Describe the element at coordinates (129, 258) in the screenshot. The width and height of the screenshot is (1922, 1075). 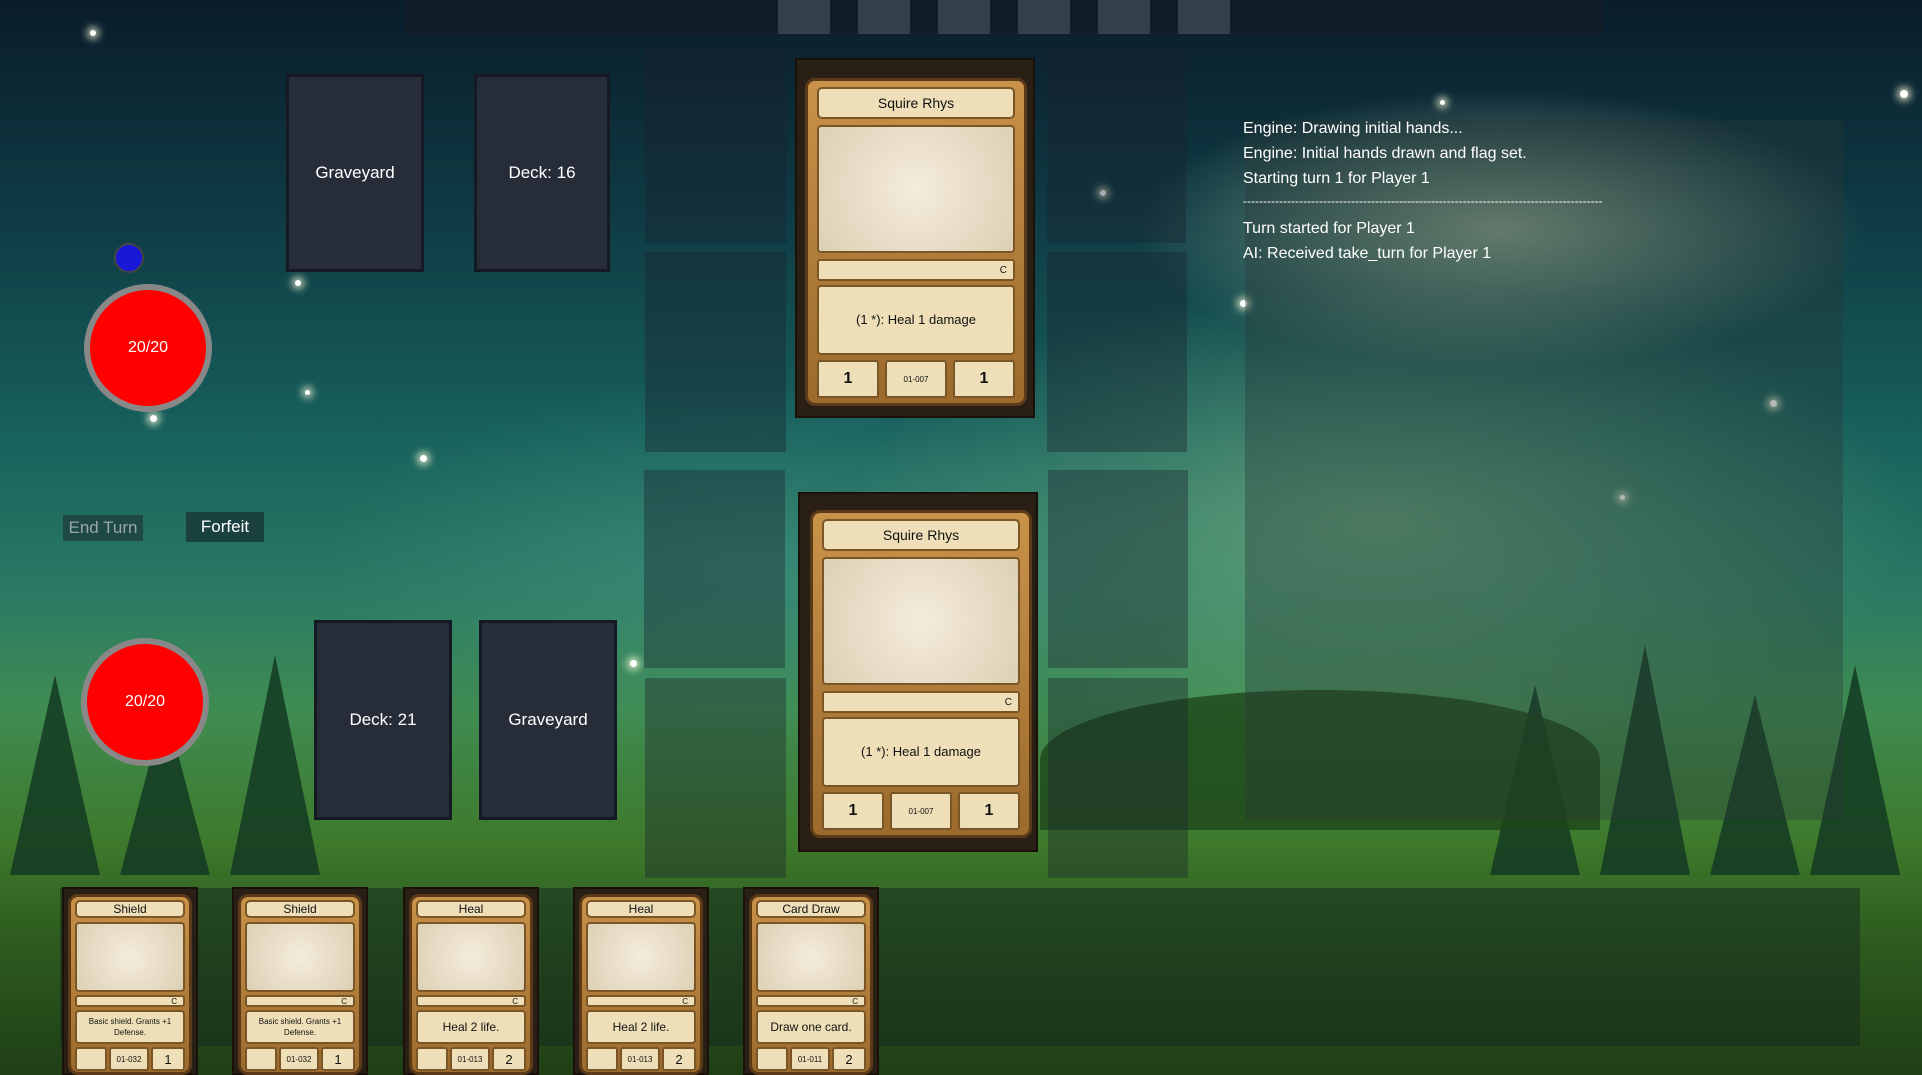
I see `turn-indicator` at that location.